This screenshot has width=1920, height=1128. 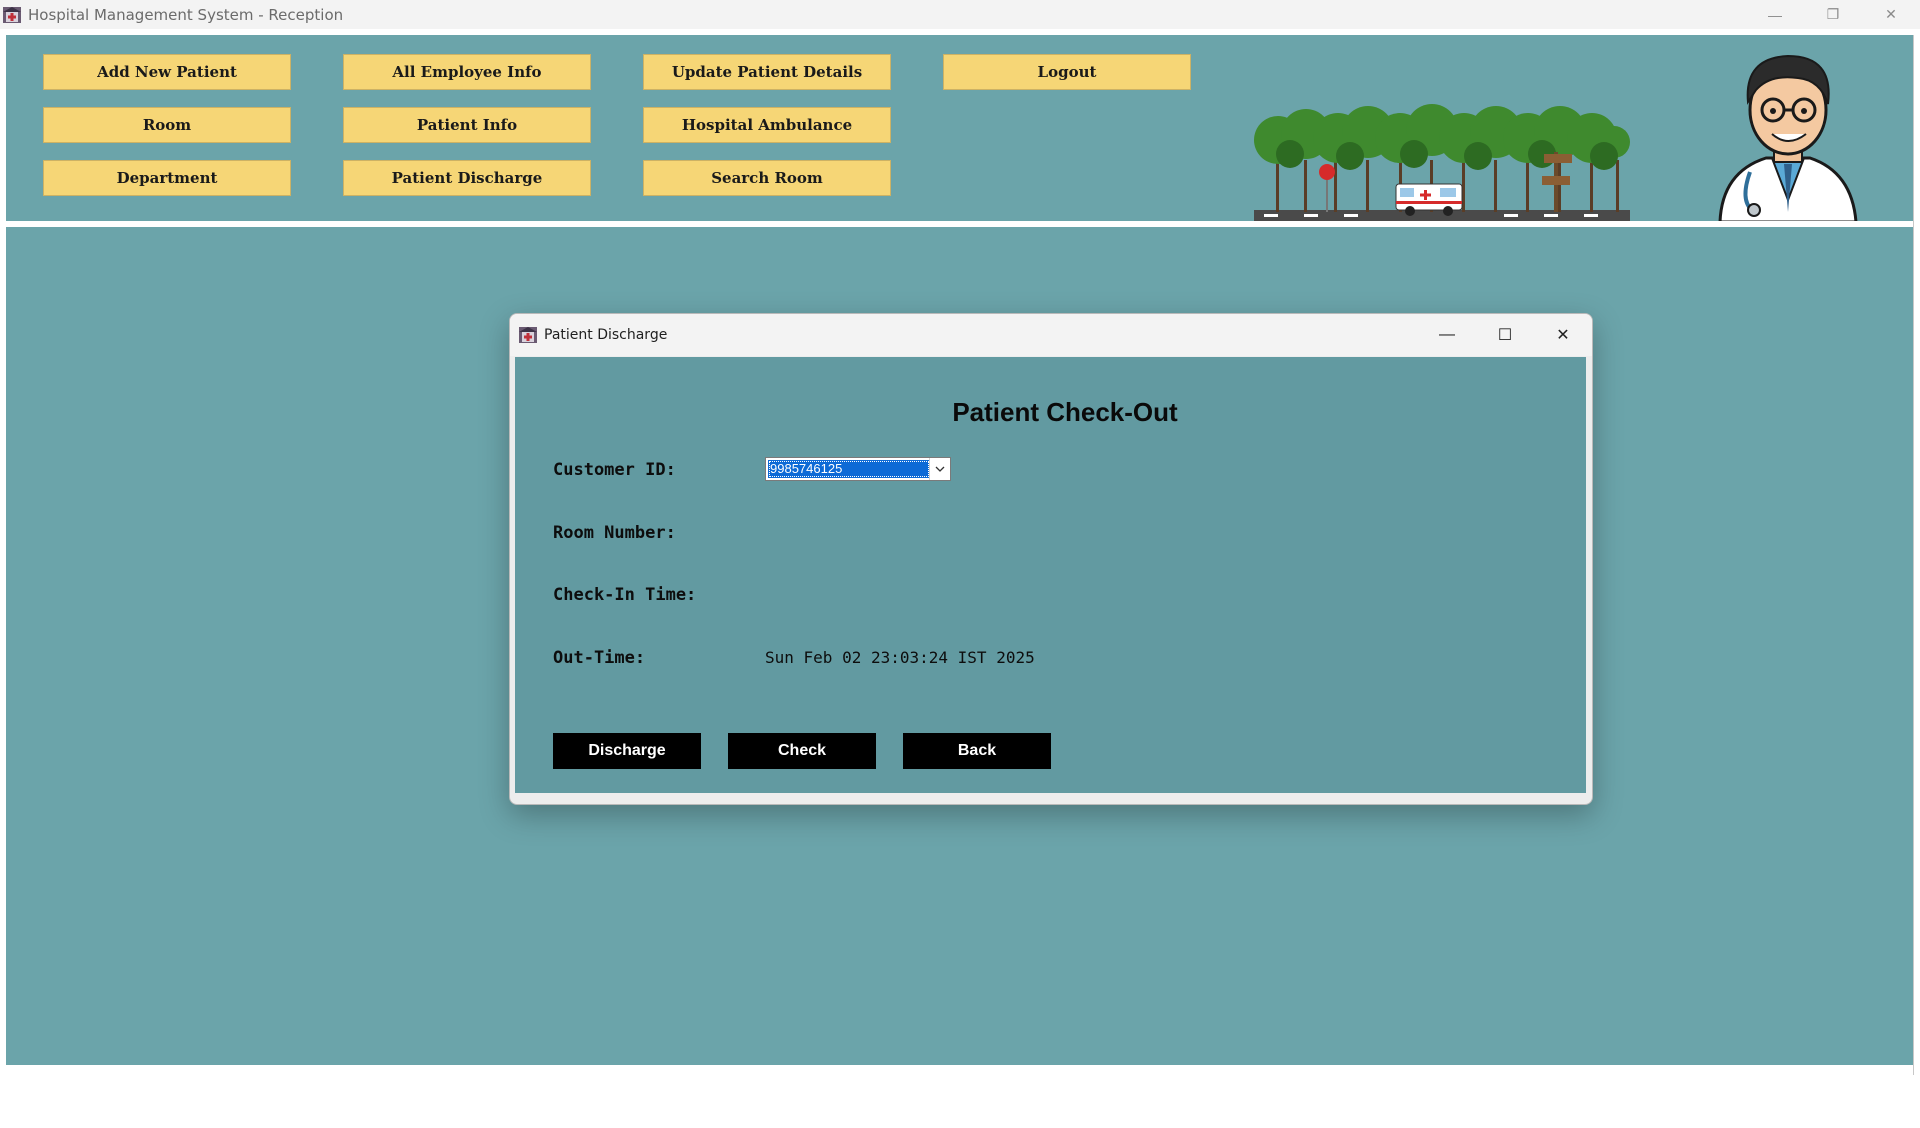 I want to click on patient-info-button: Patient Info, so click(x=467, y=125).